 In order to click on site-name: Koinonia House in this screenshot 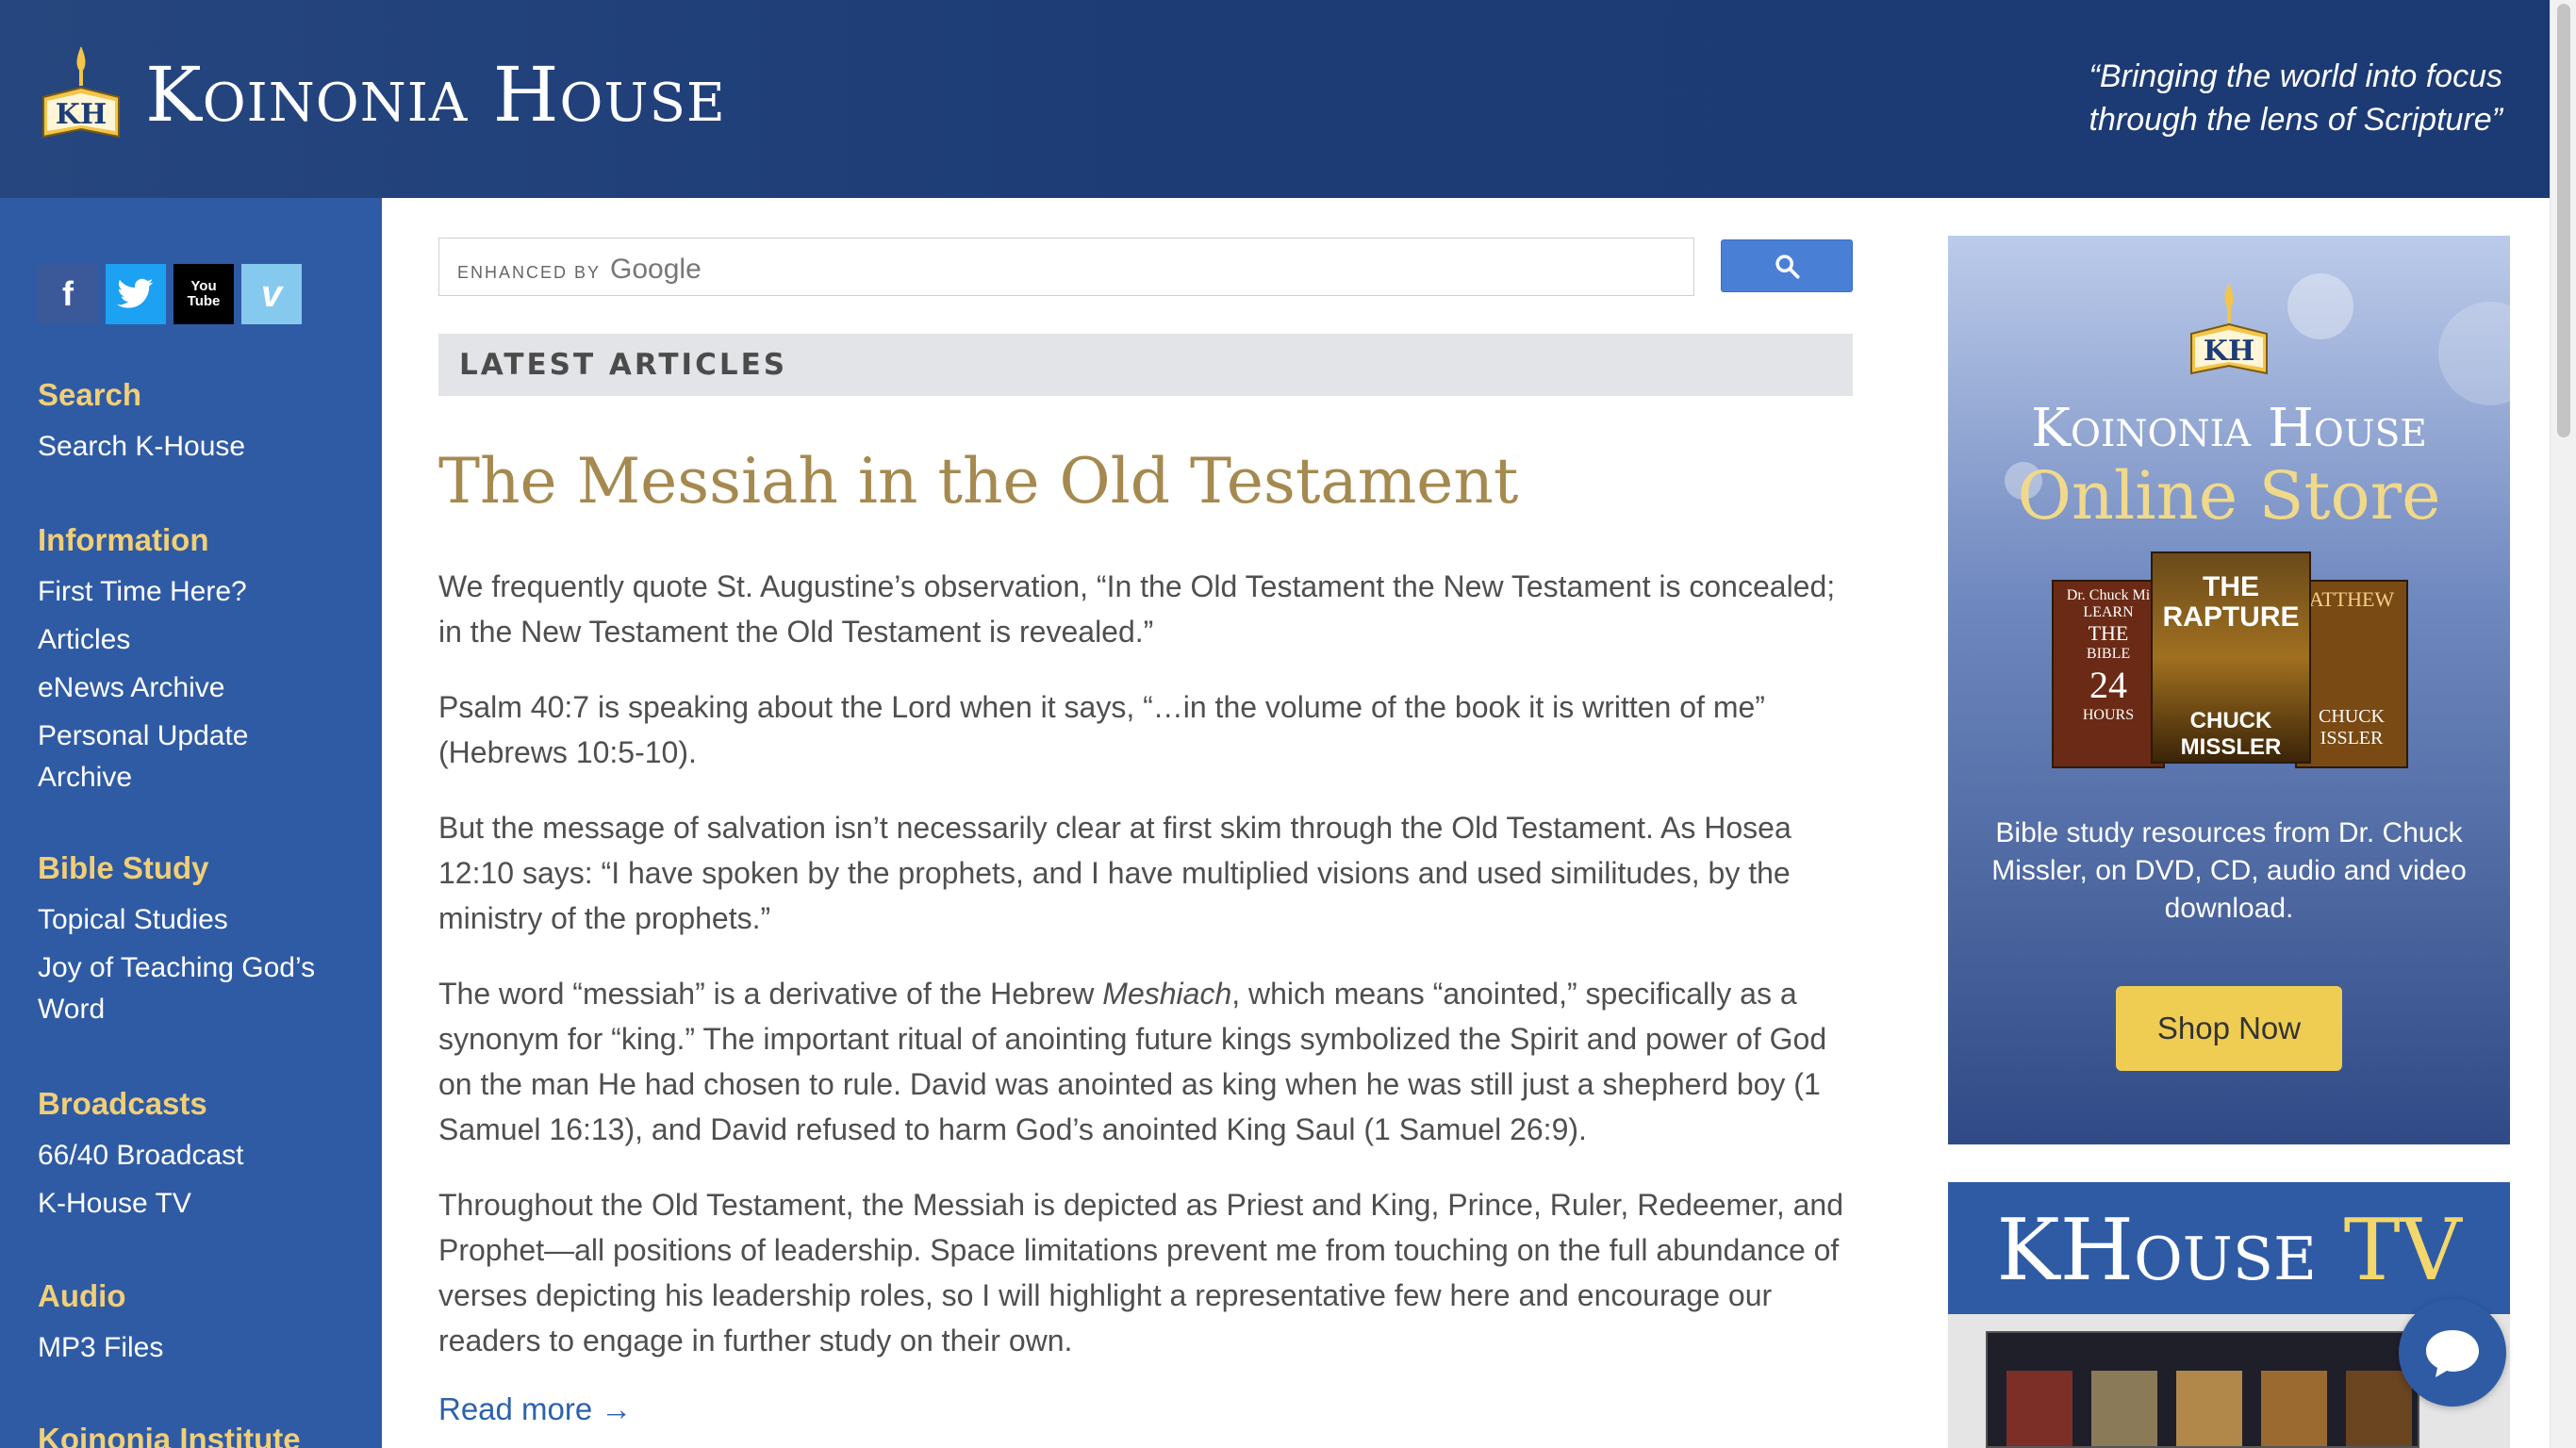, I will do `click(435, 94)`.